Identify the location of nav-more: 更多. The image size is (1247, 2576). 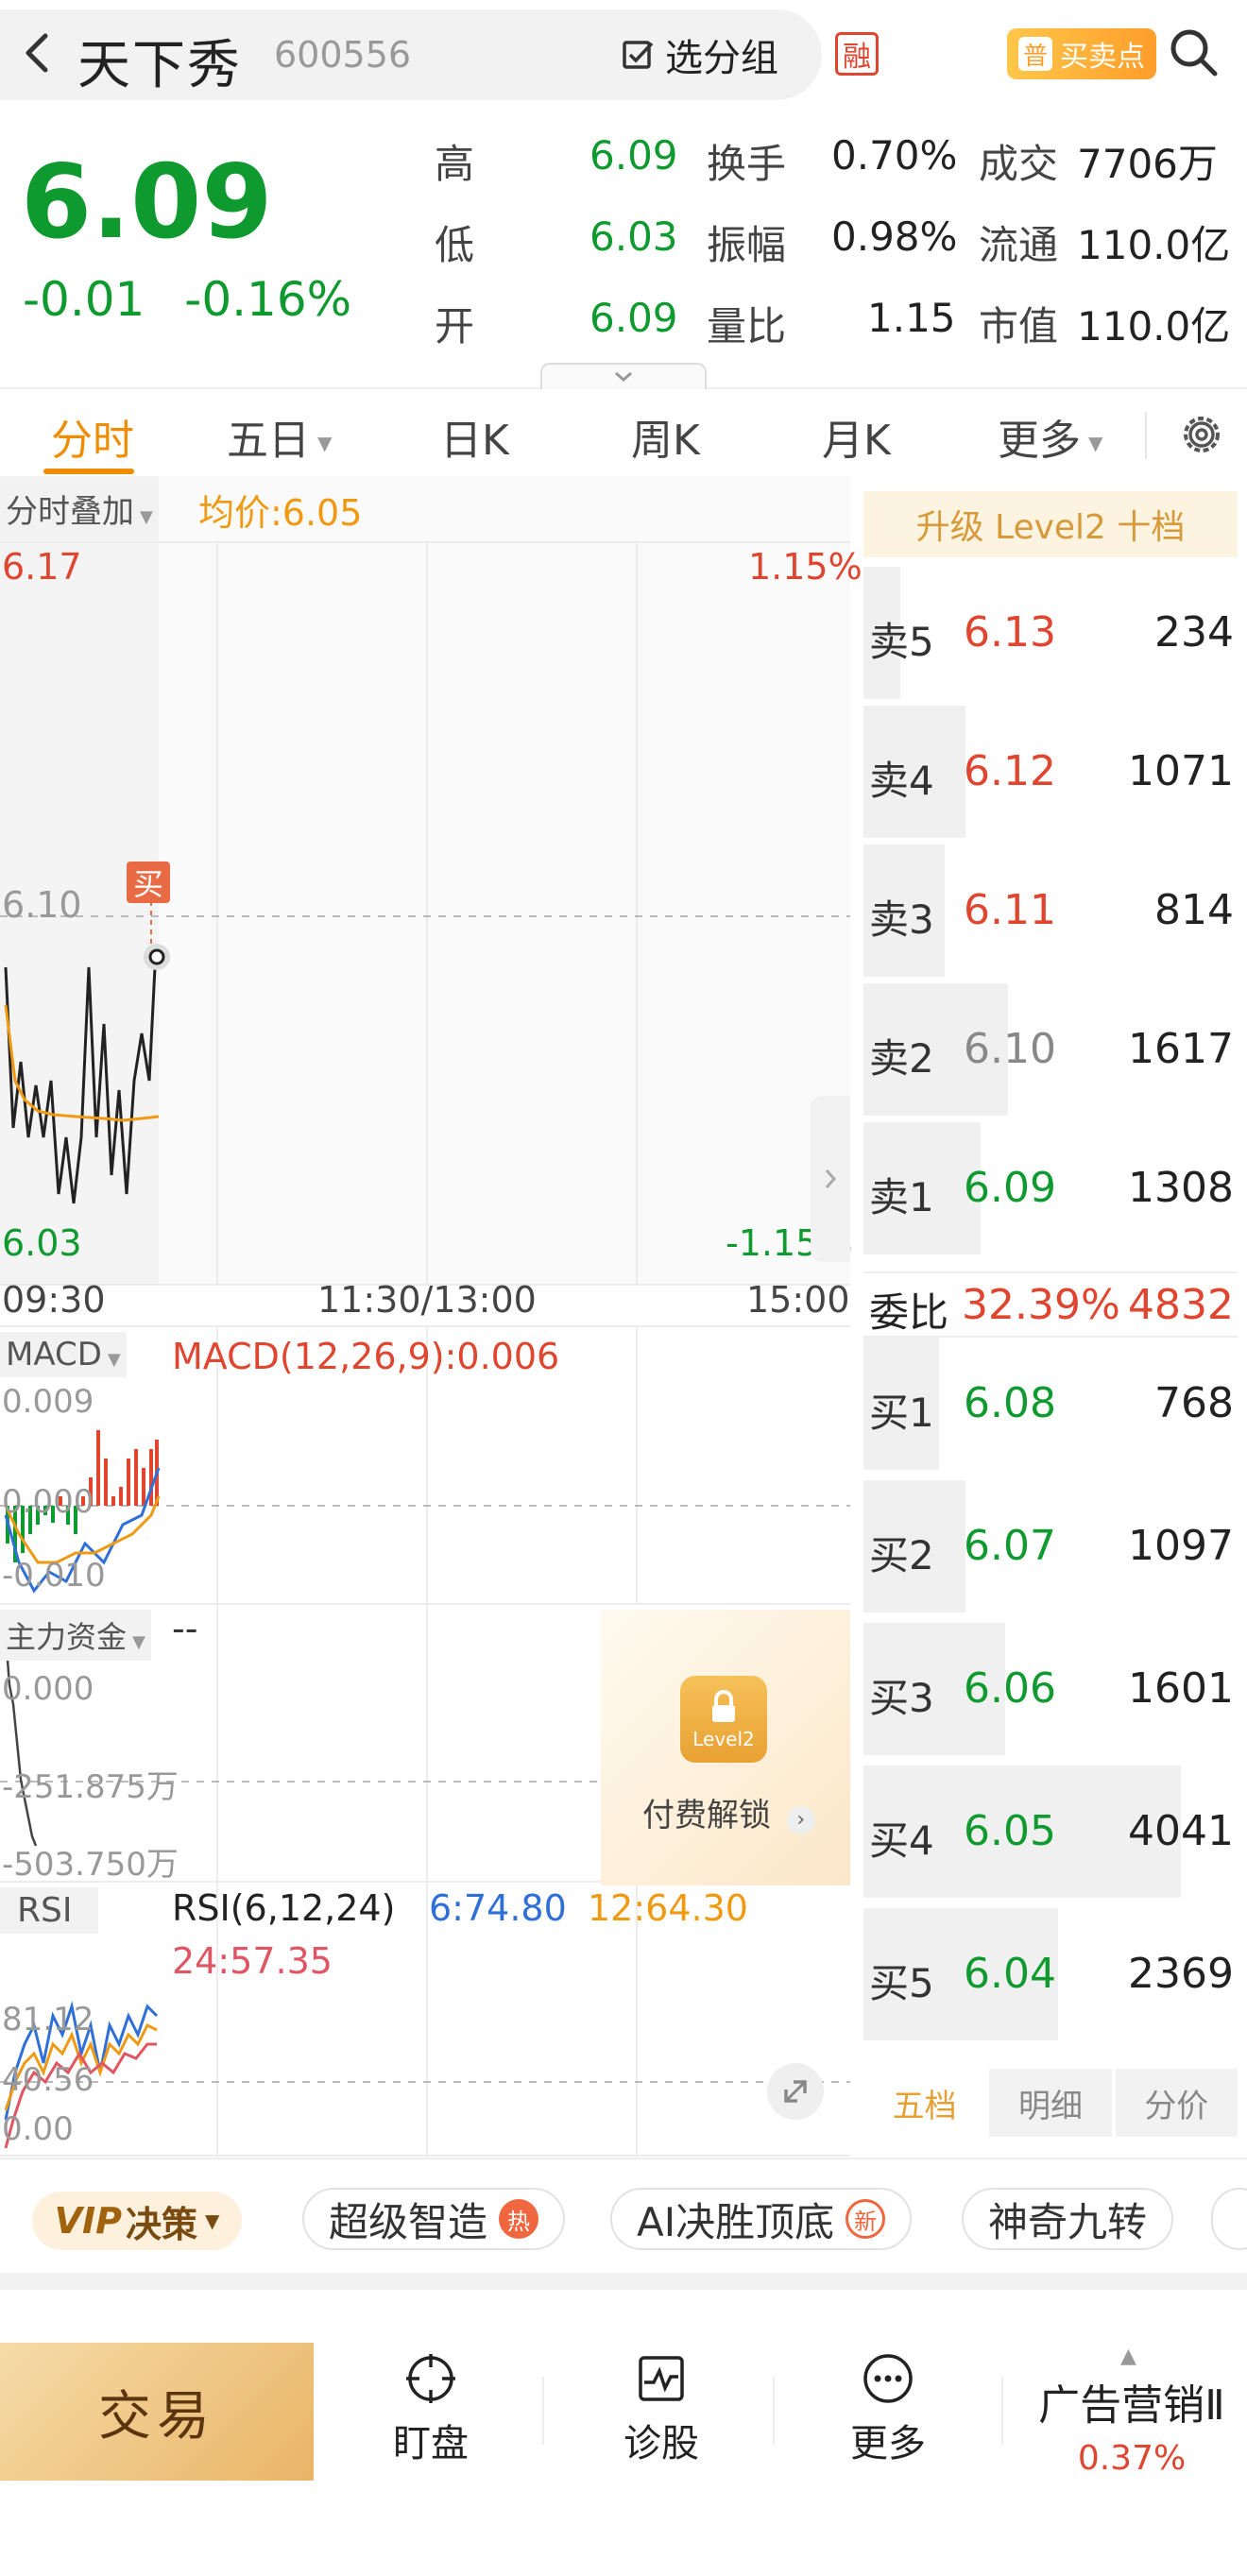
(888, 2412).